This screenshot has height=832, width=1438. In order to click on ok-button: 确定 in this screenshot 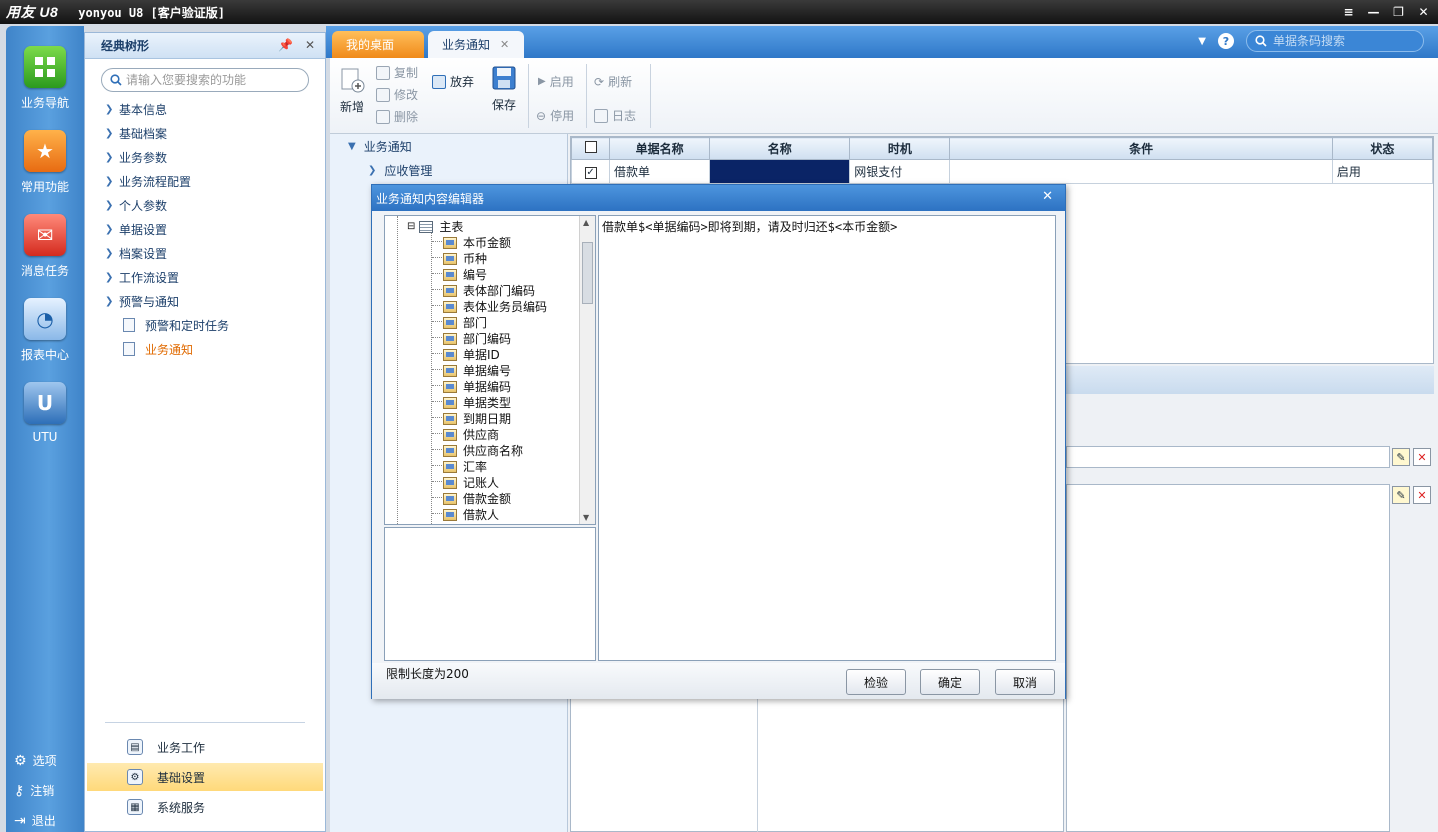, I will do `click(950, 682)`.